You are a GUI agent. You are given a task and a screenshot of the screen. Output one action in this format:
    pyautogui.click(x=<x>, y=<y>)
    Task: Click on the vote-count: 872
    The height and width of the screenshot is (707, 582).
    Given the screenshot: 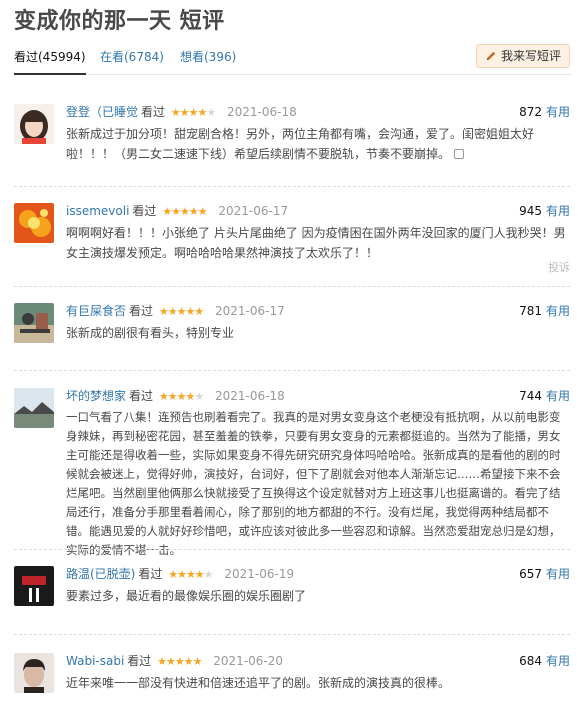 What is the action you would take?
    pyautogui.click(x=530, y=112)
    